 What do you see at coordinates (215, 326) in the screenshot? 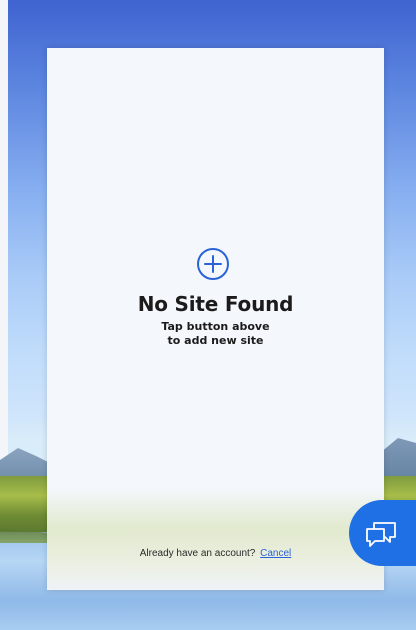
I see `subtitle-line-1: Tap button above` at bounding box center [215, 326].